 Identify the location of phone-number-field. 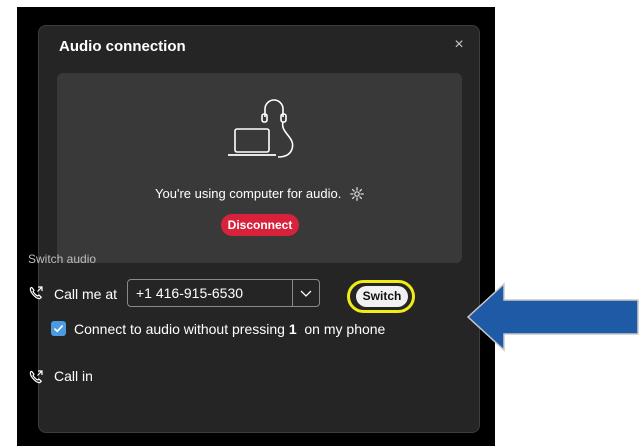
(223, 293).